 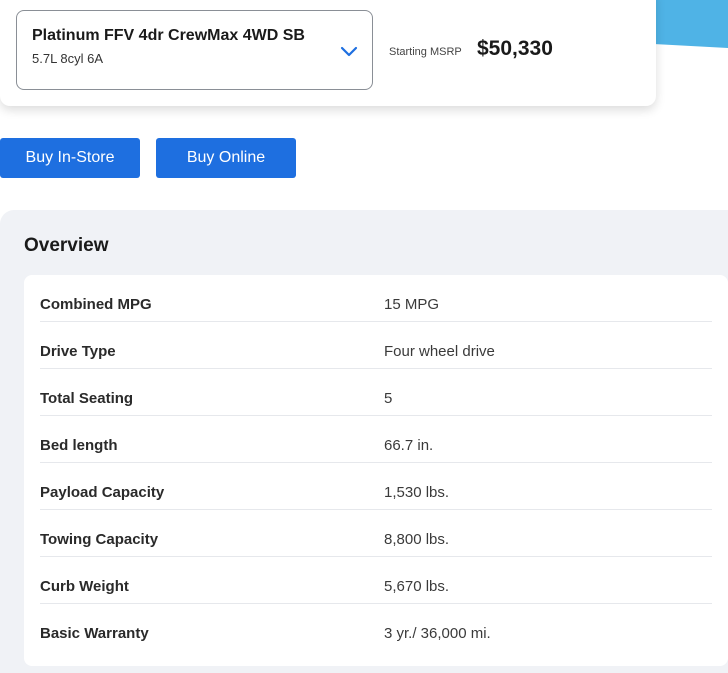 What do you see at coordinates (376, 627) in the screenshot?
I see `spec-row-basic-warranty: Basic Warranty 3 yr./ 36,000 mi.` at bounding box center [376, 627].